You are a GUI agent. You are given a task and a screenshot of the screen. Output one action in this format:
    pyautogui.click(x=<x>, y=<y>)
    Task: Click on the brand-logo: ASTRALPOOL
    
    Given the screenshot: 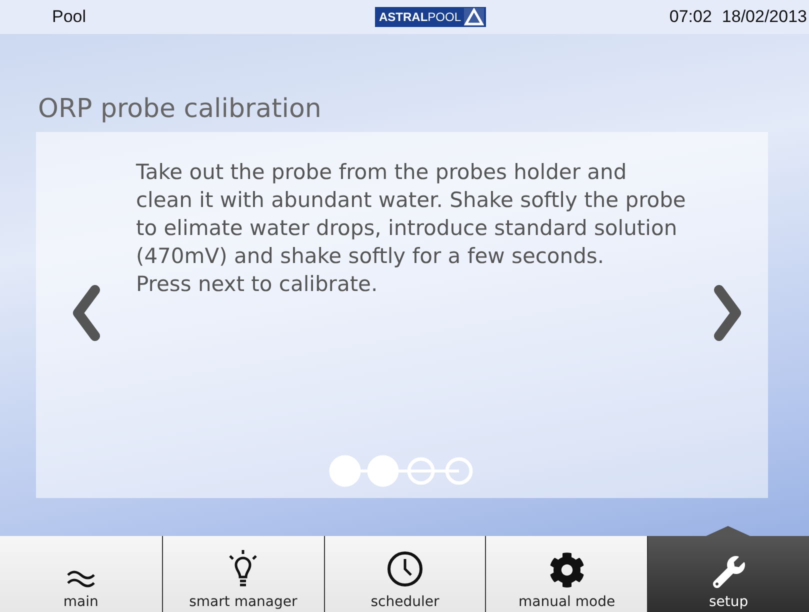 What is the action you would take?
    pyautogui.click(x=430, y=17)
    